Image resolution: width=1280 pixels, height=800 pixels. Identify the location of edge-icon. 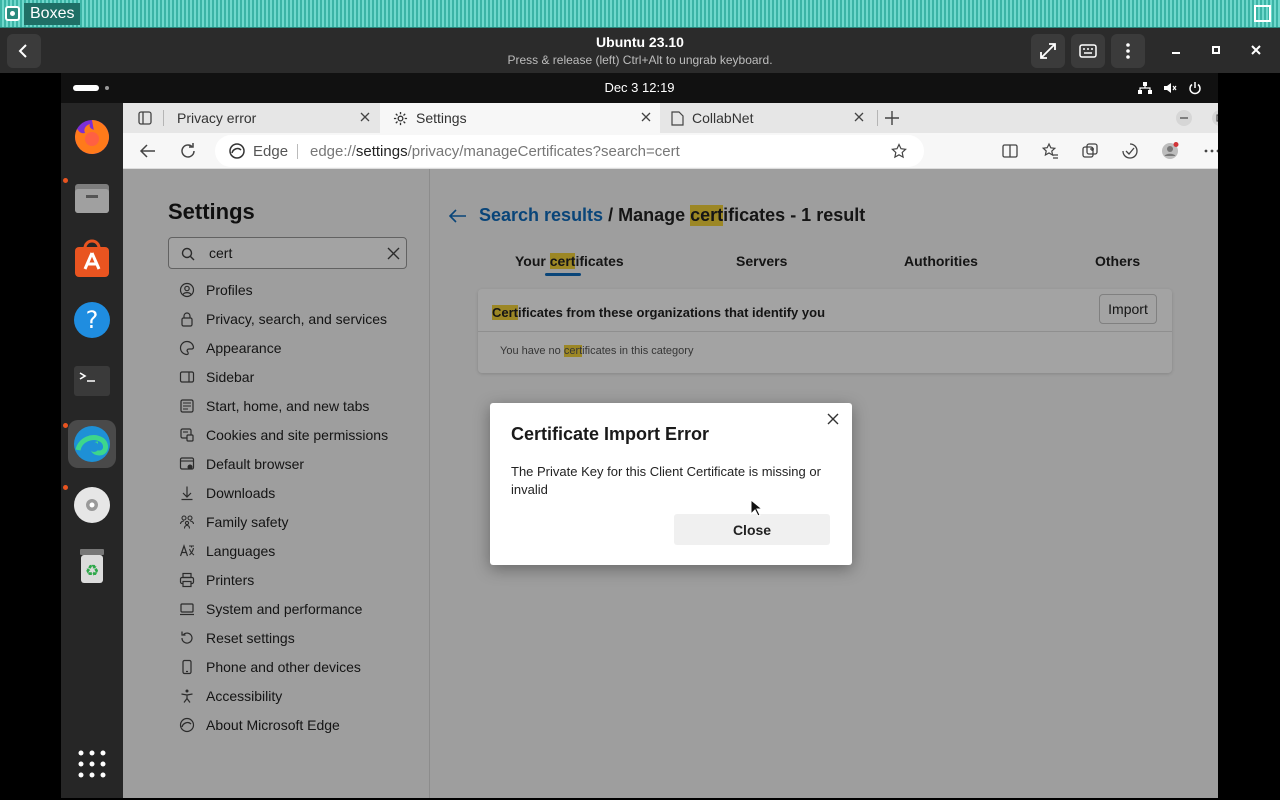
(92, 444).